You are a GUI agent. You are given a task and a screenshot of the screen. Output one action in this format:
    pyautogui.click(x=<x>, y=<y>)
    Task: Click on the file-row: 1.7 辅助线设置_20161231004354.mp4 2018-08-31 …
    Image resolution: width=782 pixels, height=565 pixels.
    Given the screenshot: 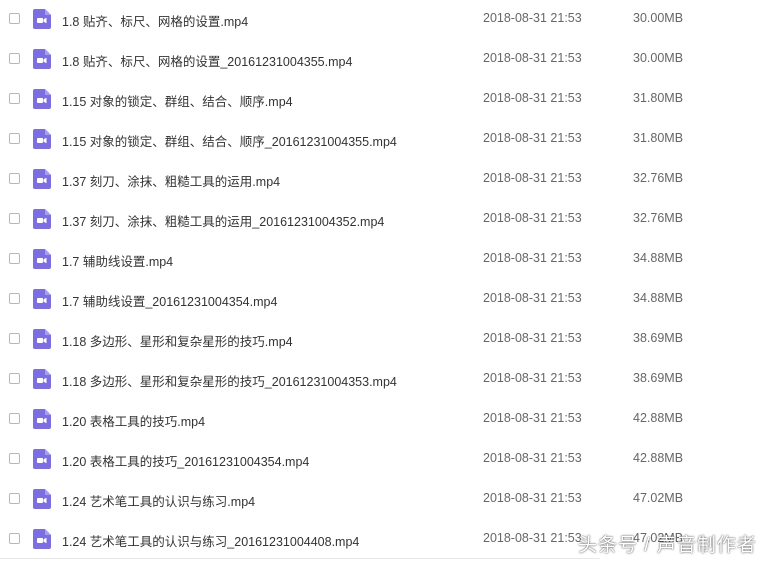 What is the action you would take?
    pyautogui.click(x=391, y=300)
    